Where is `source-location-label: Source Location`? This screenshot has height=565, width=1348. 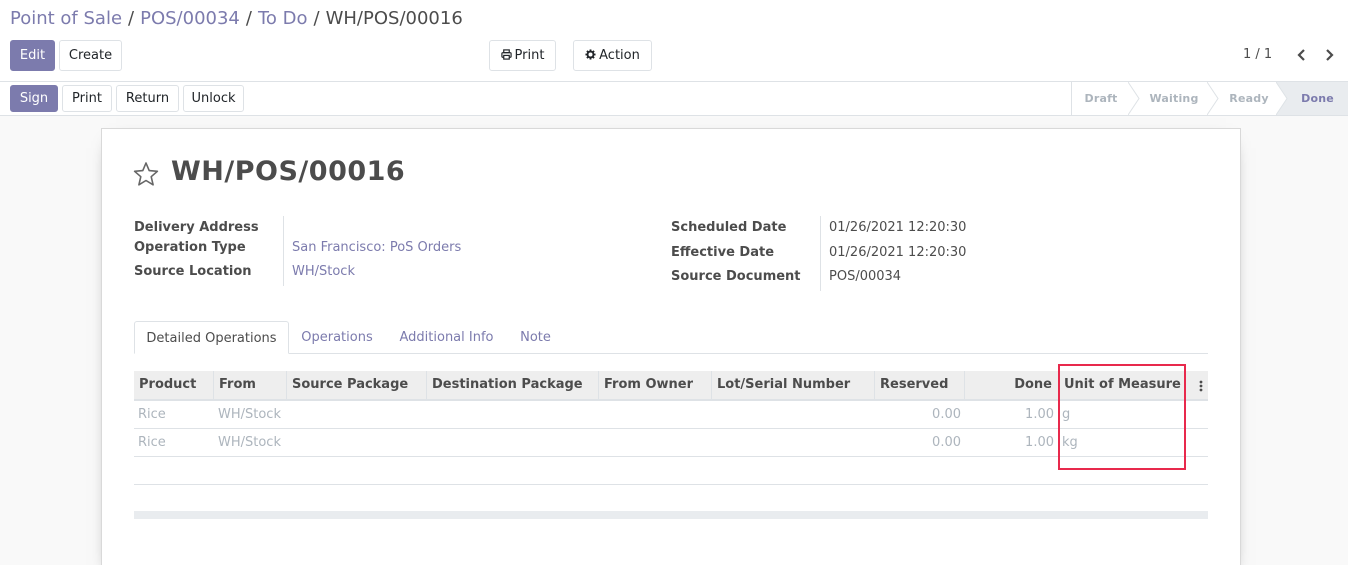
source-location-label: Source Location is located at coordinates (193, 271).